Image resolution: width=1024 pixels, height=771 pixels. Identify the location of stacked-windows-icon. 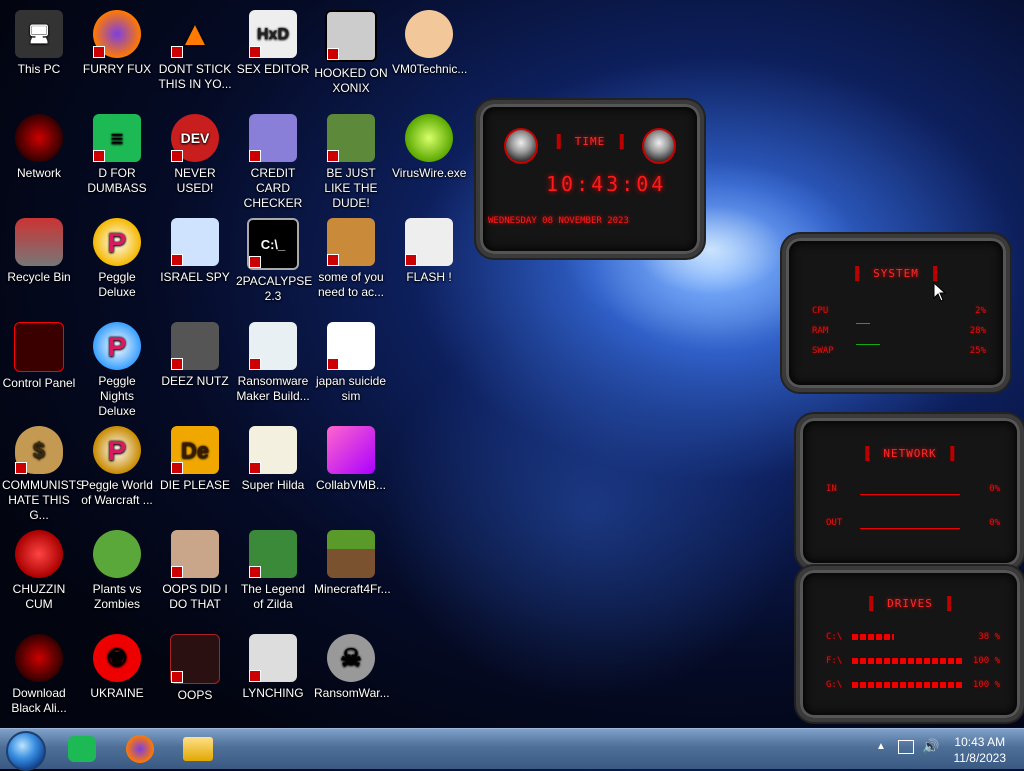
(195, 346).